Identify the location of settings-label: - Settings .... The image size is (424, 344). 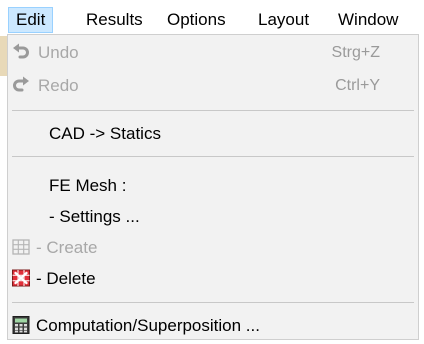
(94, 216).